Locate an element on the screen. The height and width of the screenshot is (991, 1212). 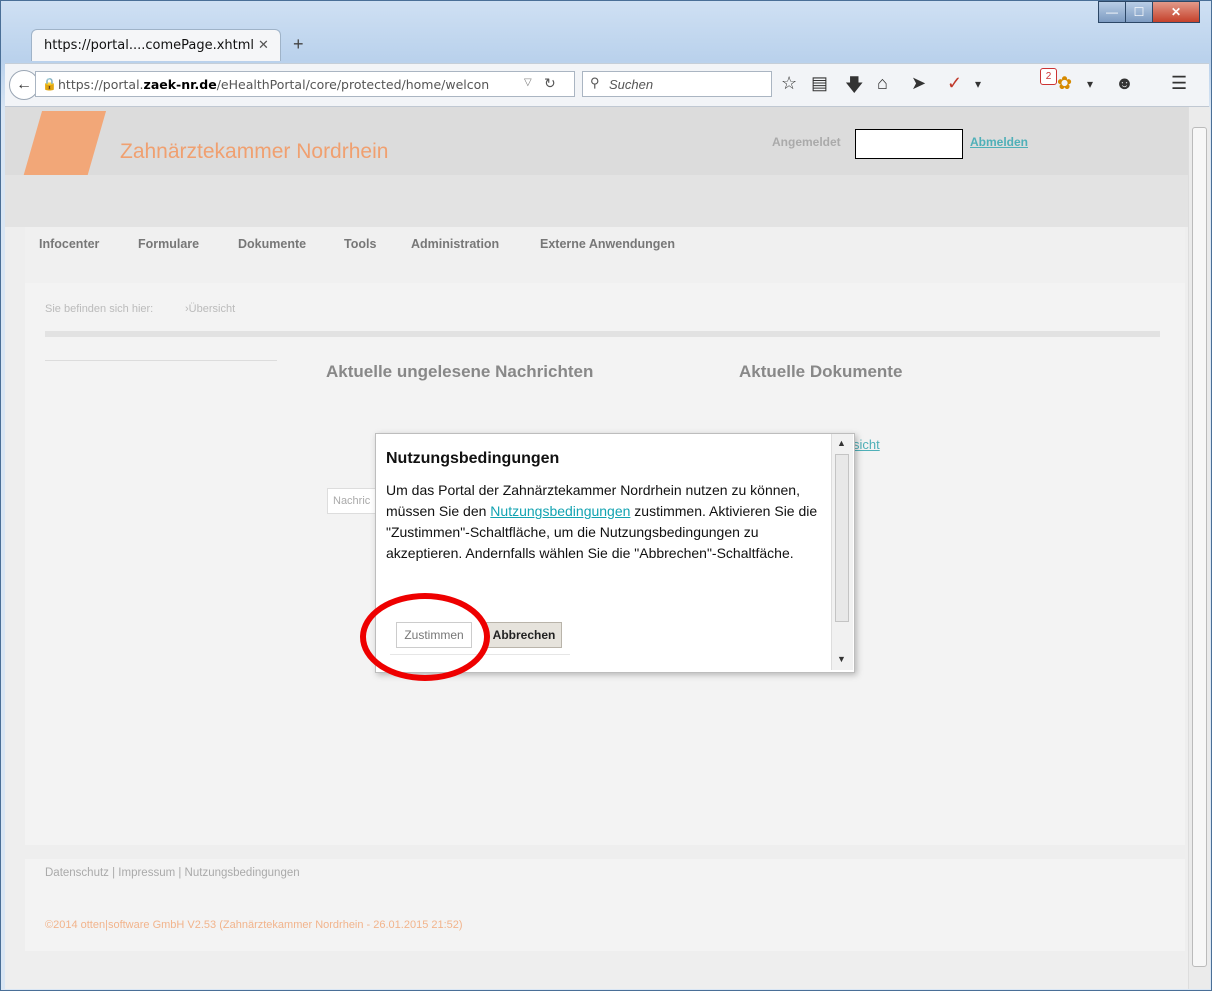
lock-icon: 🔒 is located at coordinates (49, 84).